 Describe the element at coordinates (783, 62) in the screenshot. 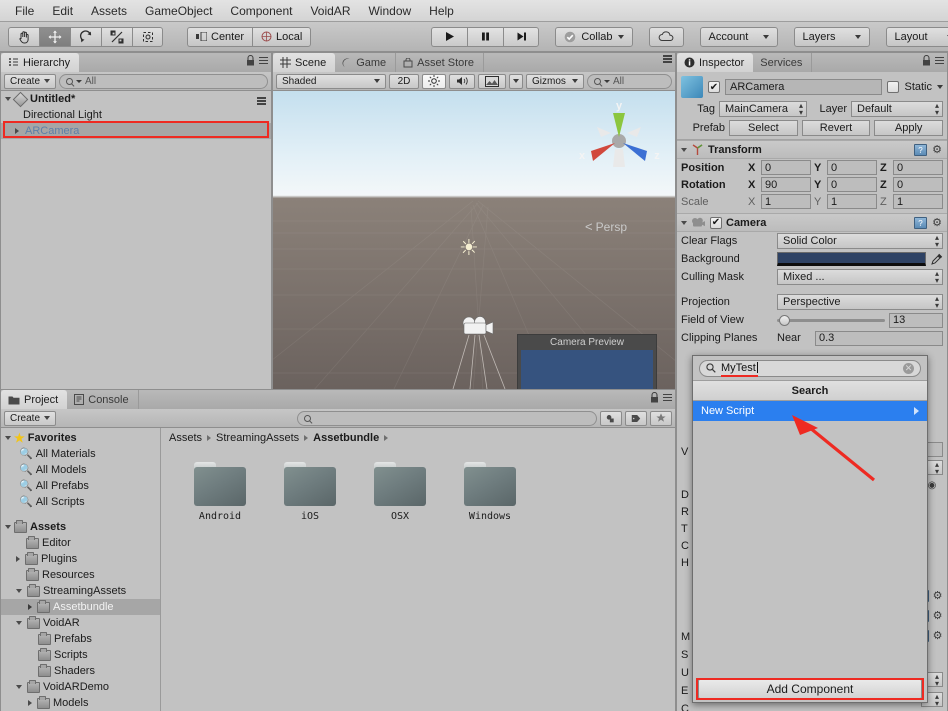

I see `tab-services: Services` at that location.